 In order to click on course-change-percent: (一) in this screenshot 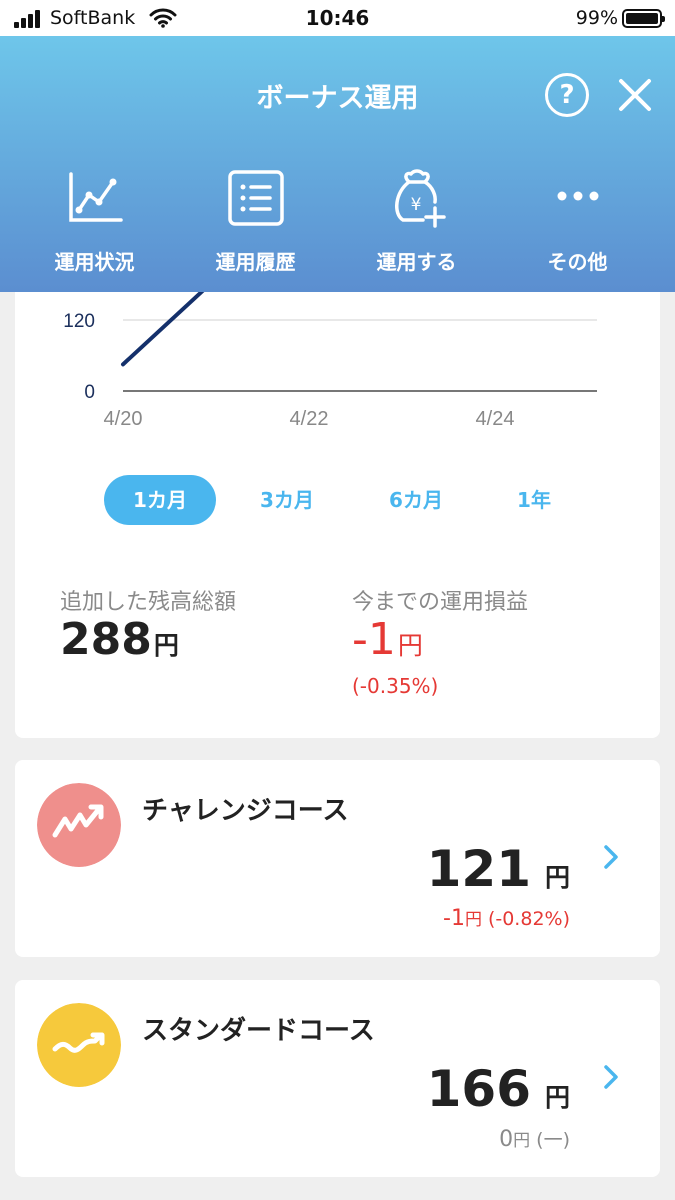, I will do `click(553, 1140)`.